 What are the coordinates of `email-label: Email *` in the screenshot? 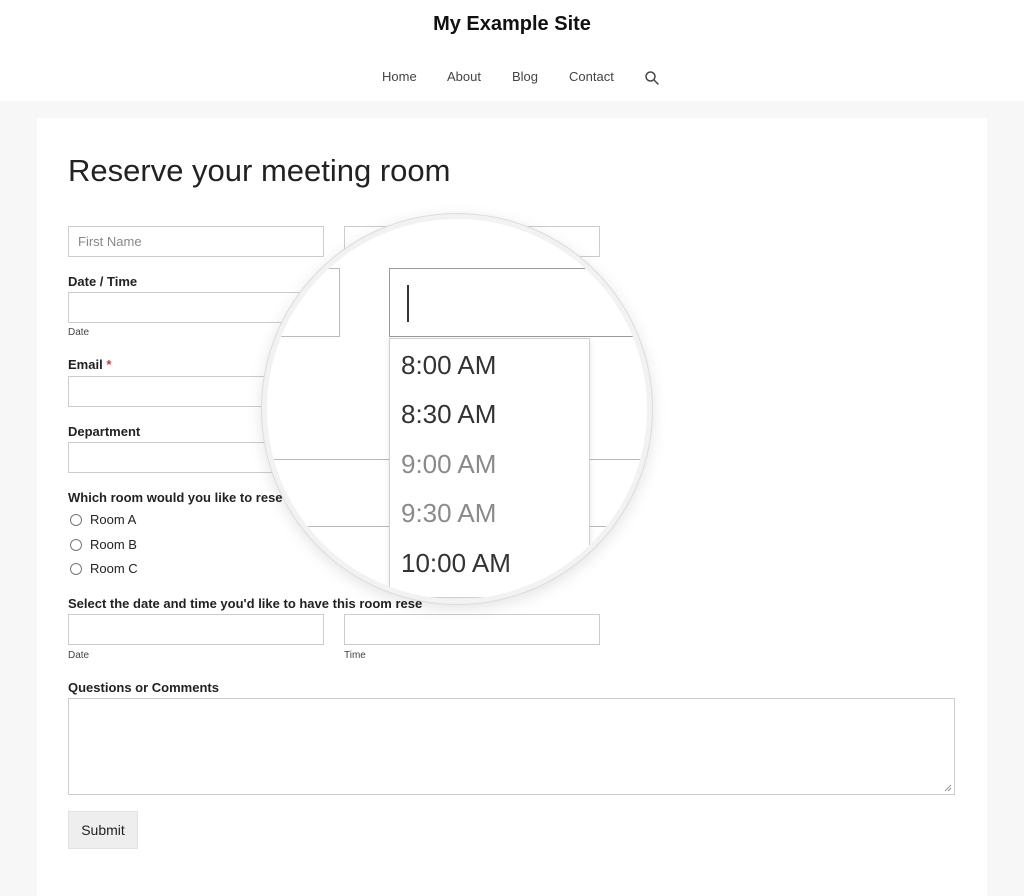 It's located at (89, 364).